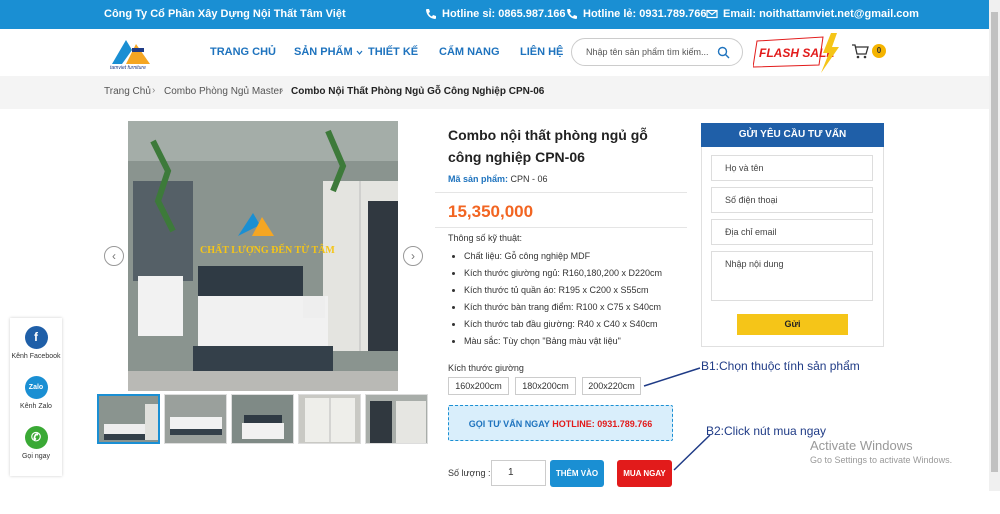  What do you see at coordinates (36, 337) in the screenshot?
I see `facebook-icon: f` at bounding box center [36, 337].